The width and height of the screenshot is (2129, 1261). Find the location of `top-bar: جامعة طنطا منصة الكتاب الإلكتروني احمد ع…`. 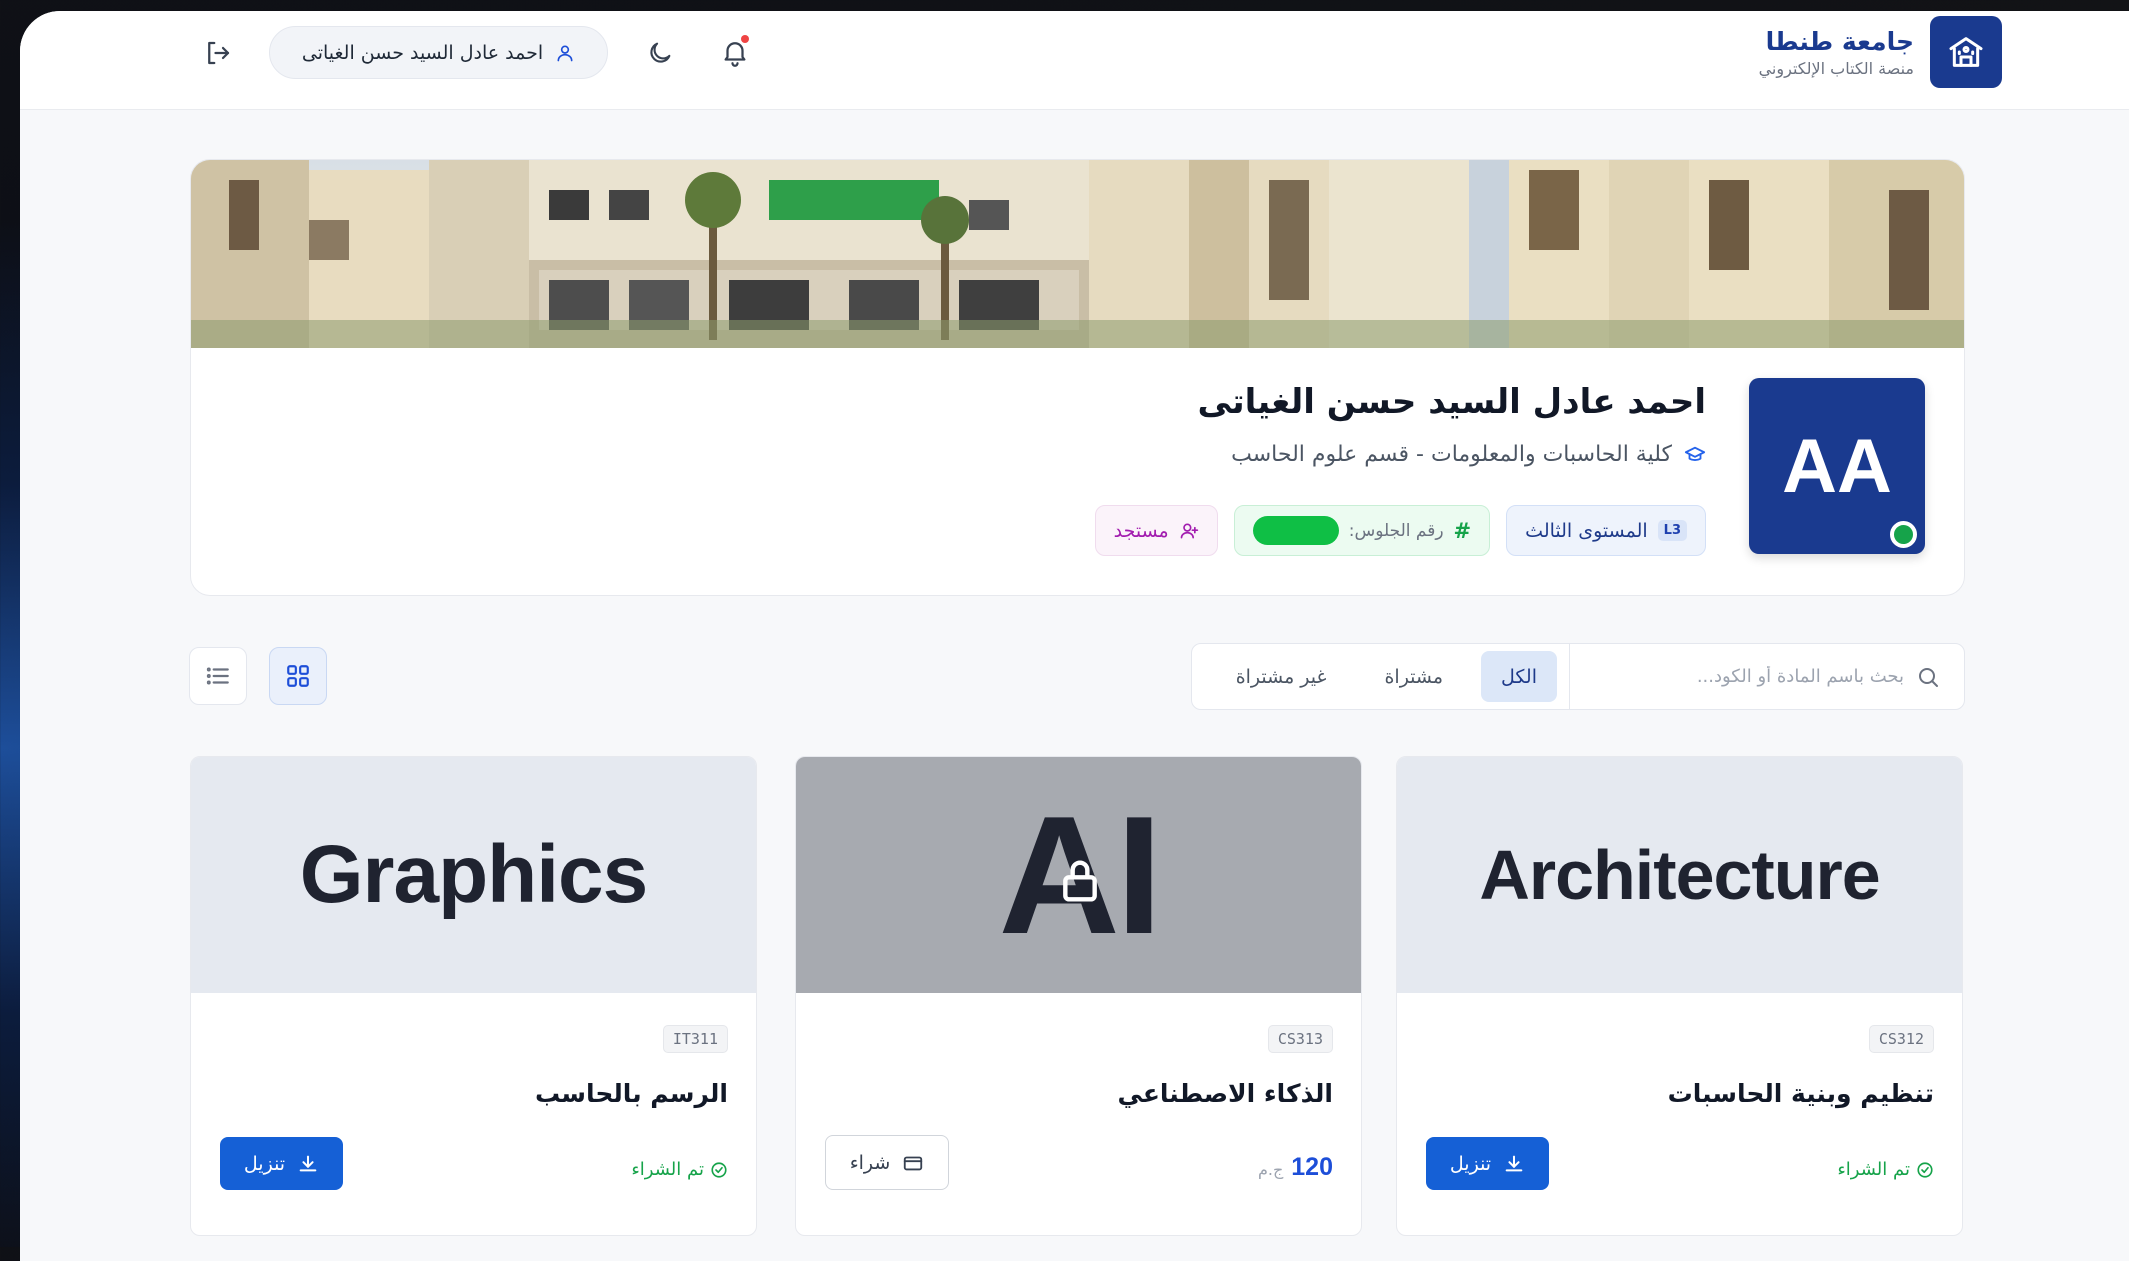

top-bar: جامعة طنطا منصة الكتاب الإلكتروني احمد ع… is located at coordinates (1074, 60).